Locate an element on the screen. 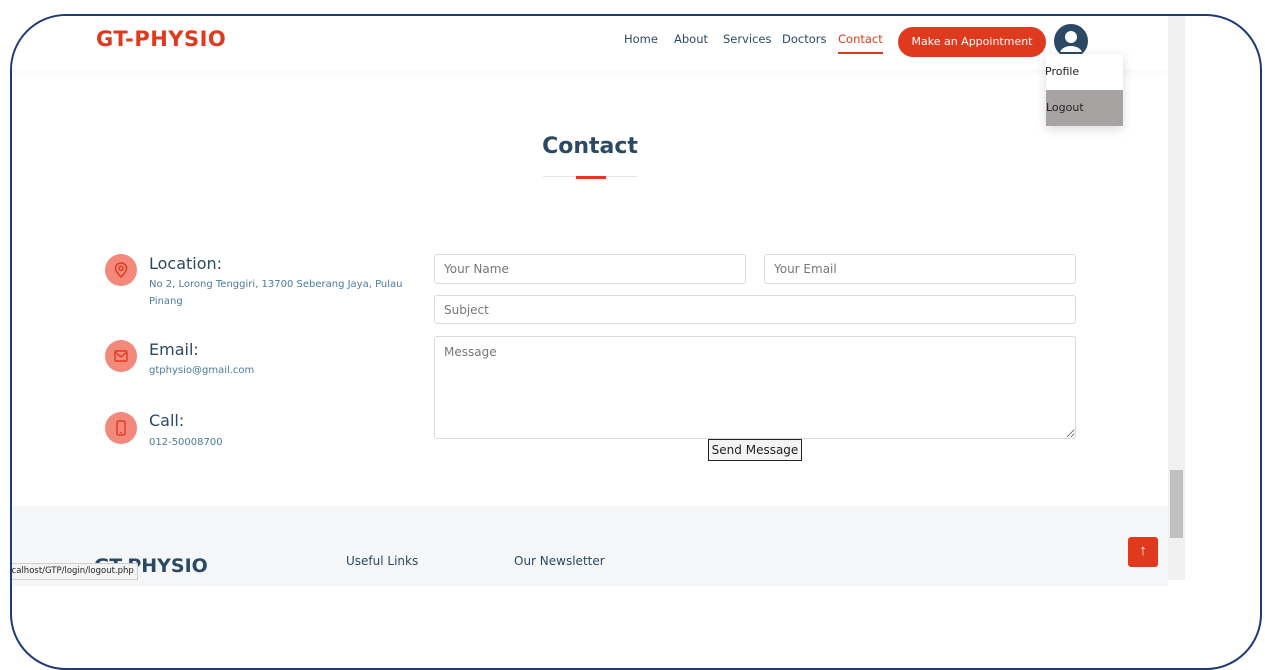  menu-item-logout: Logout is located at coordinates (1084, 108).